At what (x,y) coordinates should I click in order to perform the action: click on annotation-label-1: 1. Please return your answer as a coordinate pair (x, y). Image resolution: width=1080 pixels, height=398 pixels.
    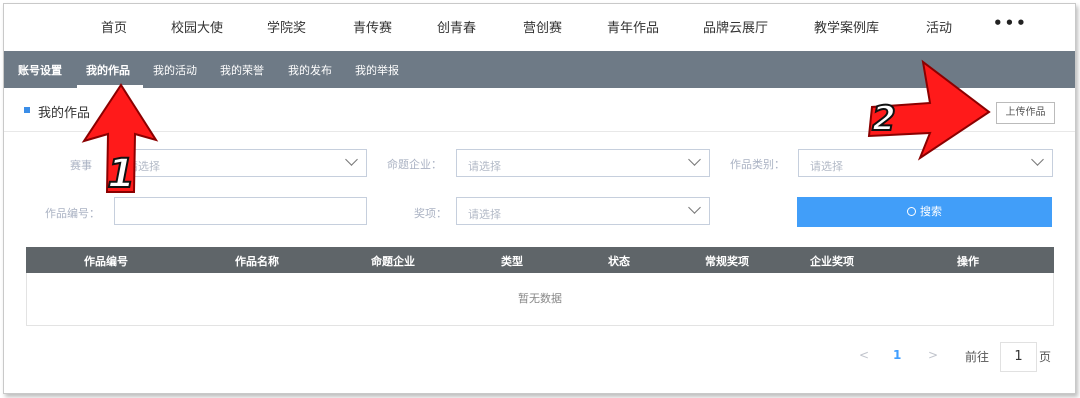
    Looking at the image, I should click on (121, 174).